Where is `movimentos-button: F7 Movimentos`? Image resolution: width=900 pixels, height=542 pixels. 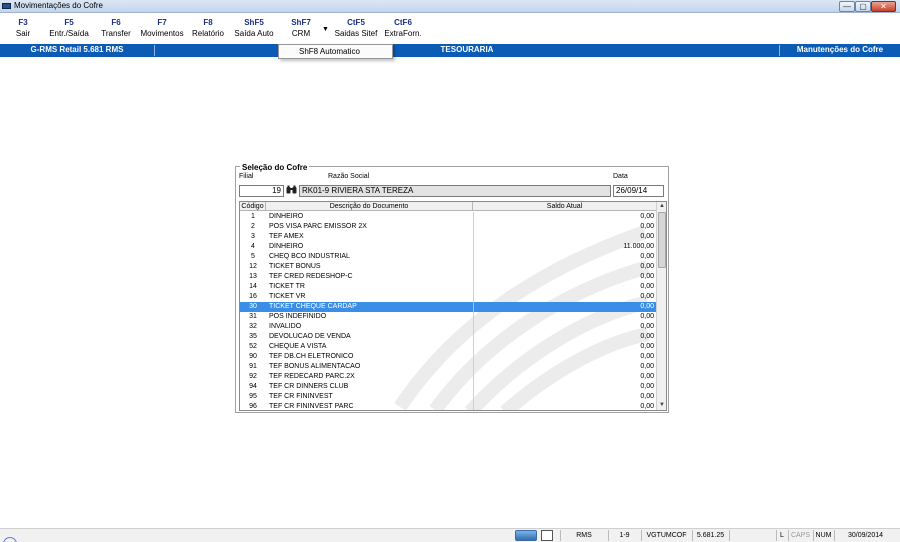 movimentos-button: F7 Movimentos is located at coordinates (162, 30).